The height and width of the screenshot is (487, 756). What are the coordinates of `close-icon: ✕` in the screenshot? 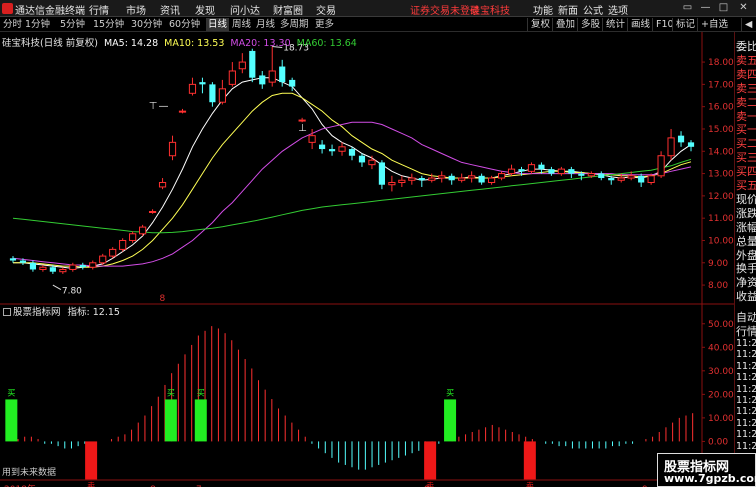 It's located at (743, 8).